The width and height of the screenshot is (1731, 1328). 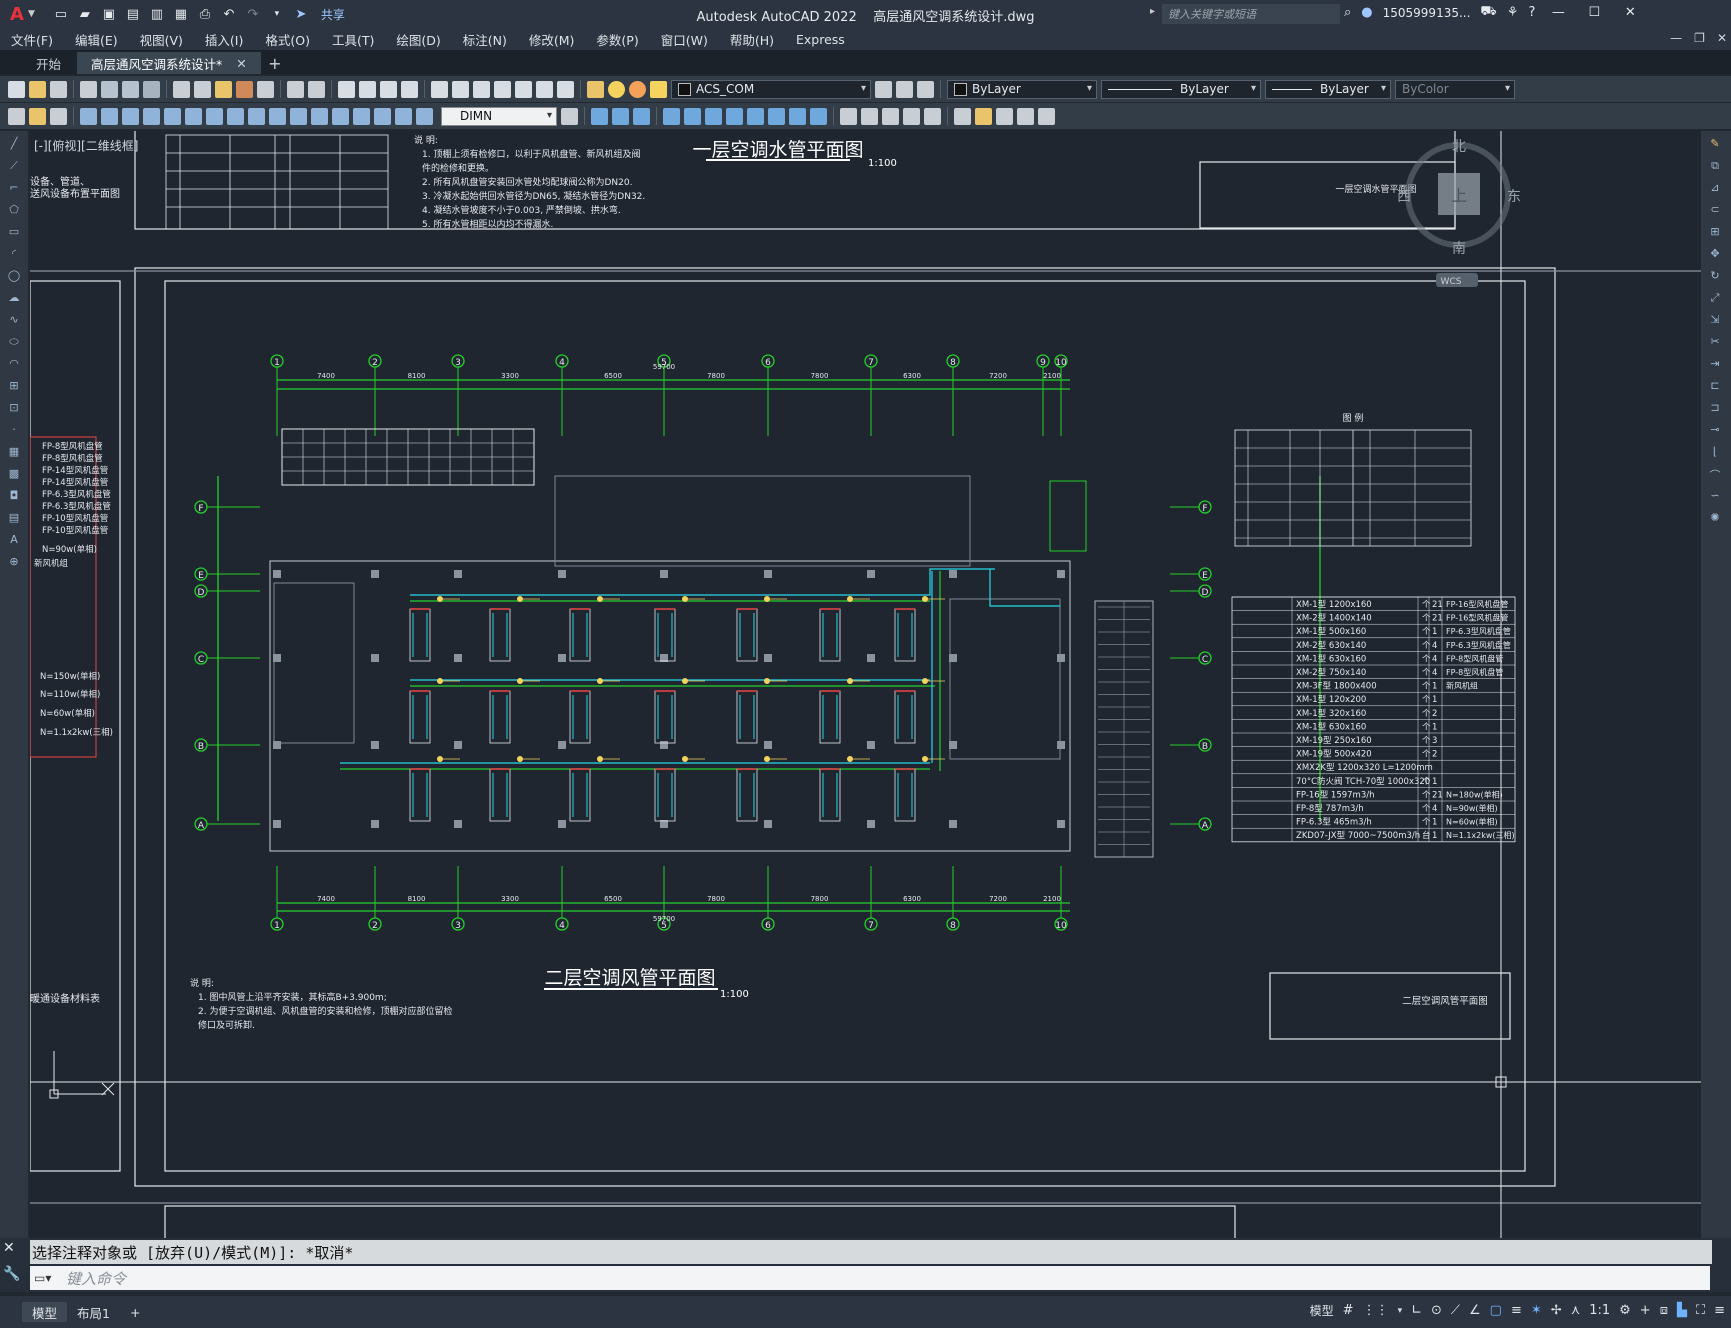 What do you see at coordinates (48, 63) in the screenshot?
I see `tab-start: 开始` at bounding box center [48, 63].